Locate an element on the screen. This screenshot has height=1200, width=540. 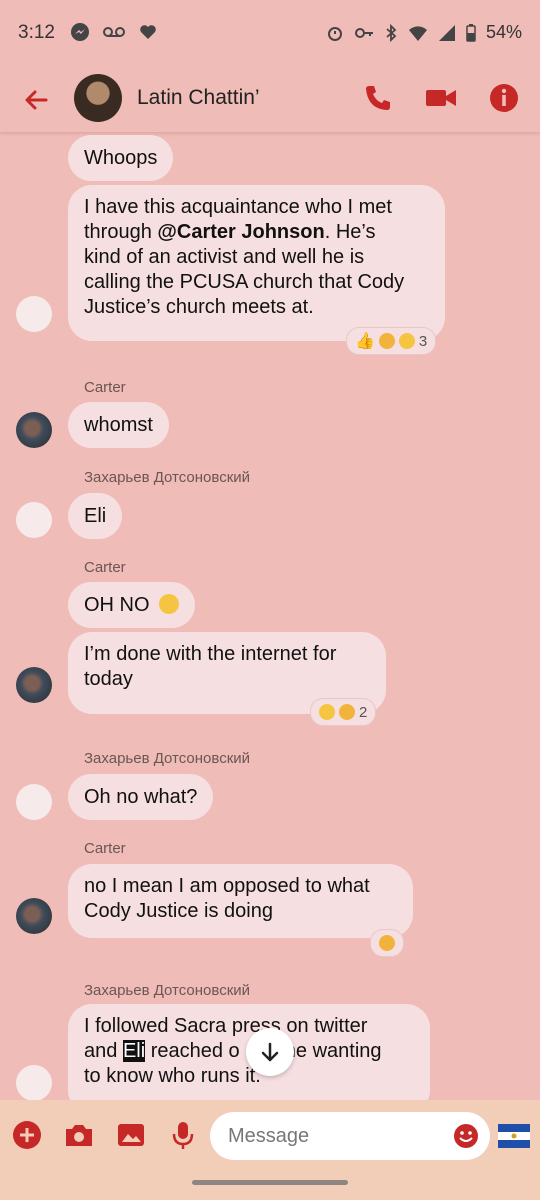
message-text: to know who runs it. is located at coordinates (172, 1076).